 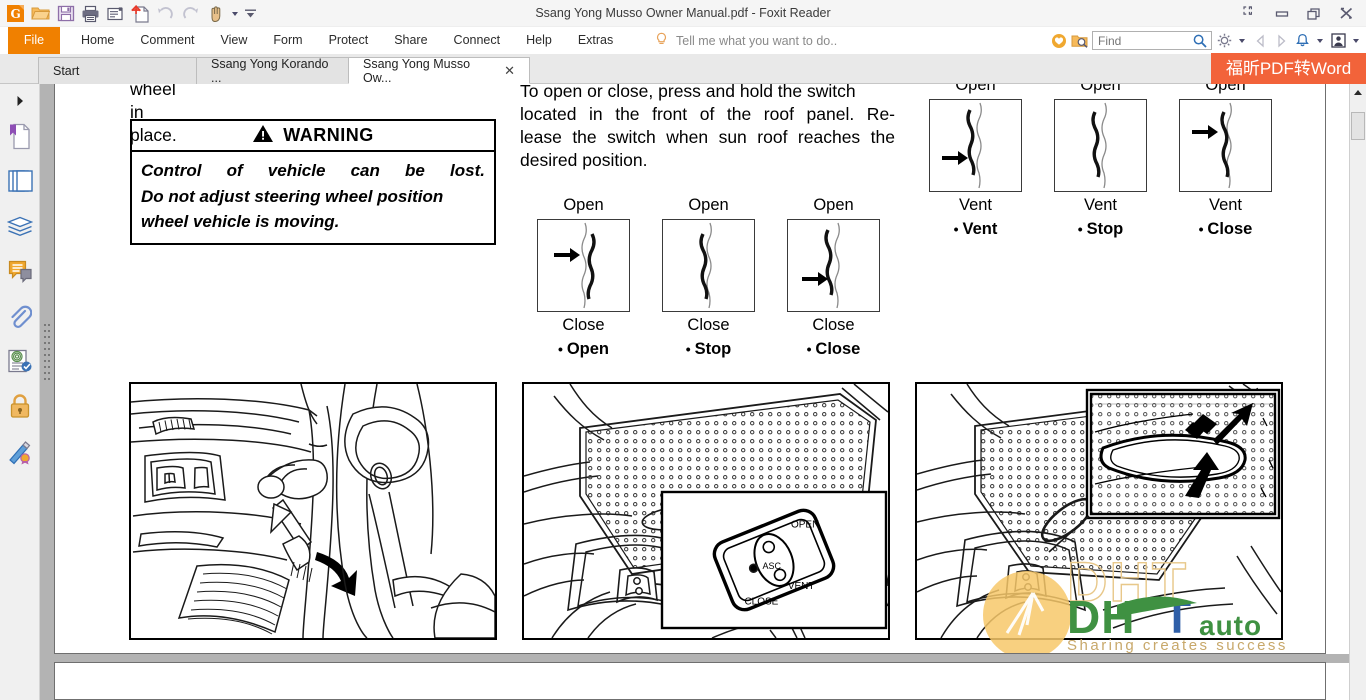 I want to click on search-icon, so click(x=1200, y=43).